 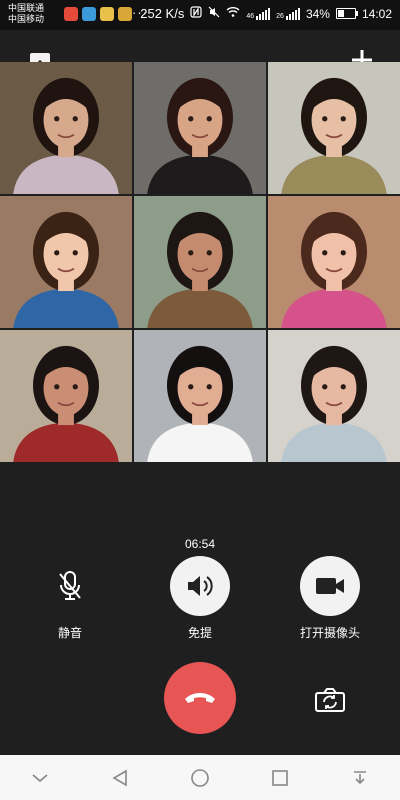 I want to click on mute-status-icon, so click(x=214, y=13).